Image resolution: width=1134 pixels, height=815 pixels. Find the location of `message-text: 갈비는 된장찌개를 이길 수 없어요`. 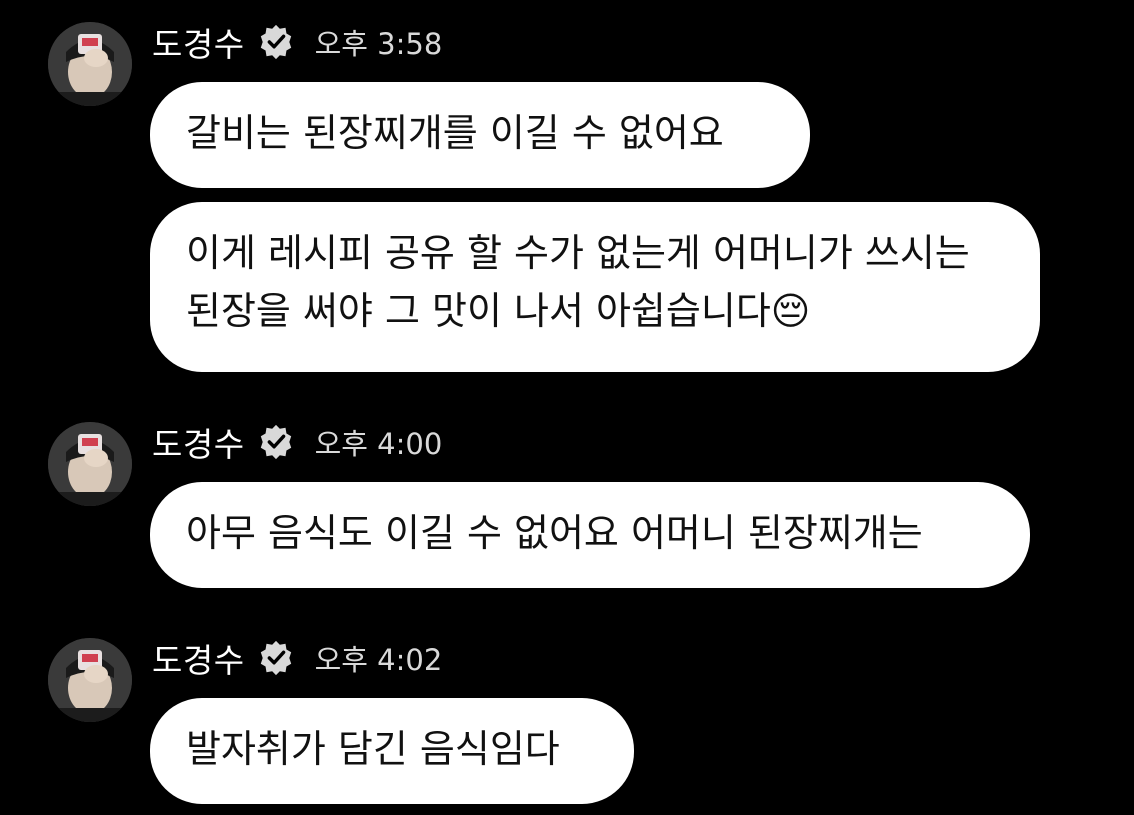

message-text: 갈비는 된장찌개를 이길 수 없어요 is located at coordinates (455, 133).